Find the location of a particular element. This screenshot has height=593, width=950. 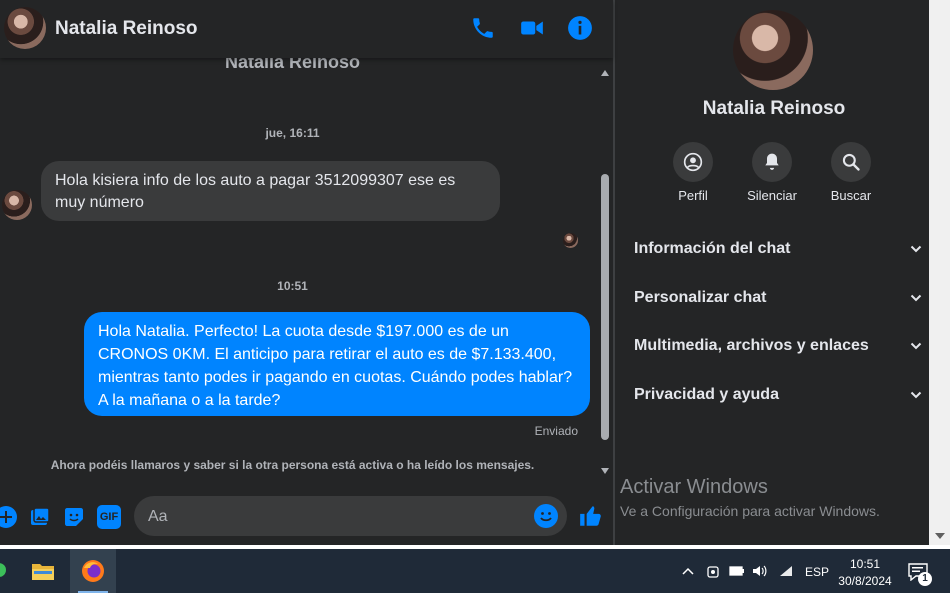

wifi-icon is located at coordinates (786, 571).